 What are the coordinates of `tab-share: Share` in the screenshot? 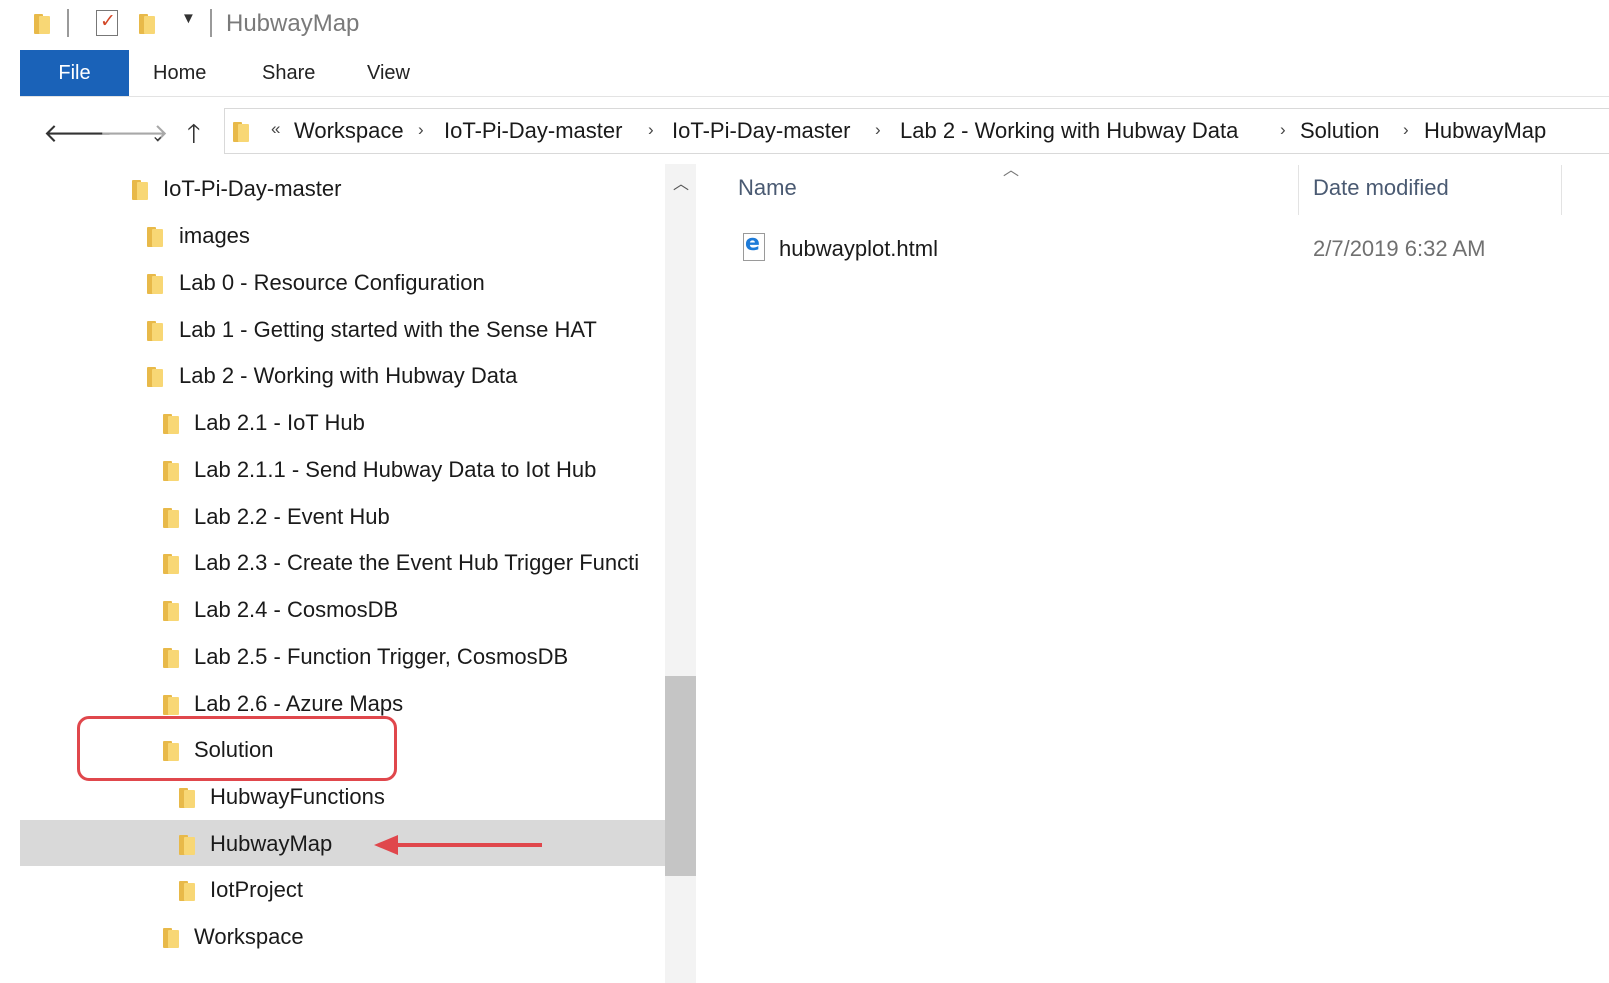 It's located at (288, 73).